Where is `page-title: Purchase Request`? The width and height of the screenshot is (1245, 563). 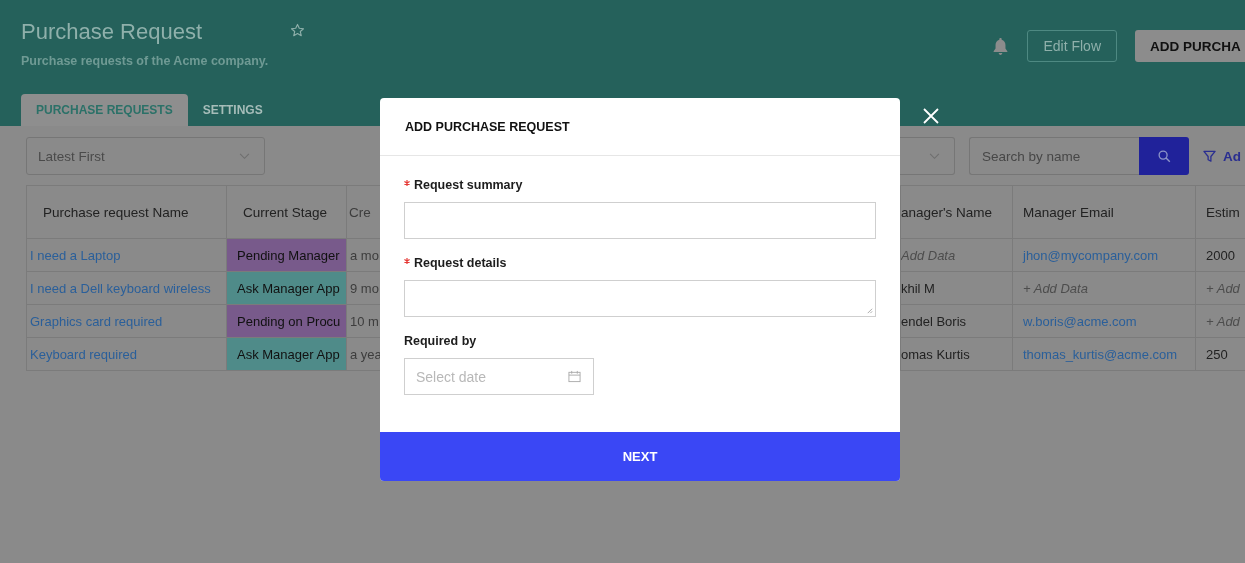 page-title: Purchase Request is located at coordinates (111, 32).